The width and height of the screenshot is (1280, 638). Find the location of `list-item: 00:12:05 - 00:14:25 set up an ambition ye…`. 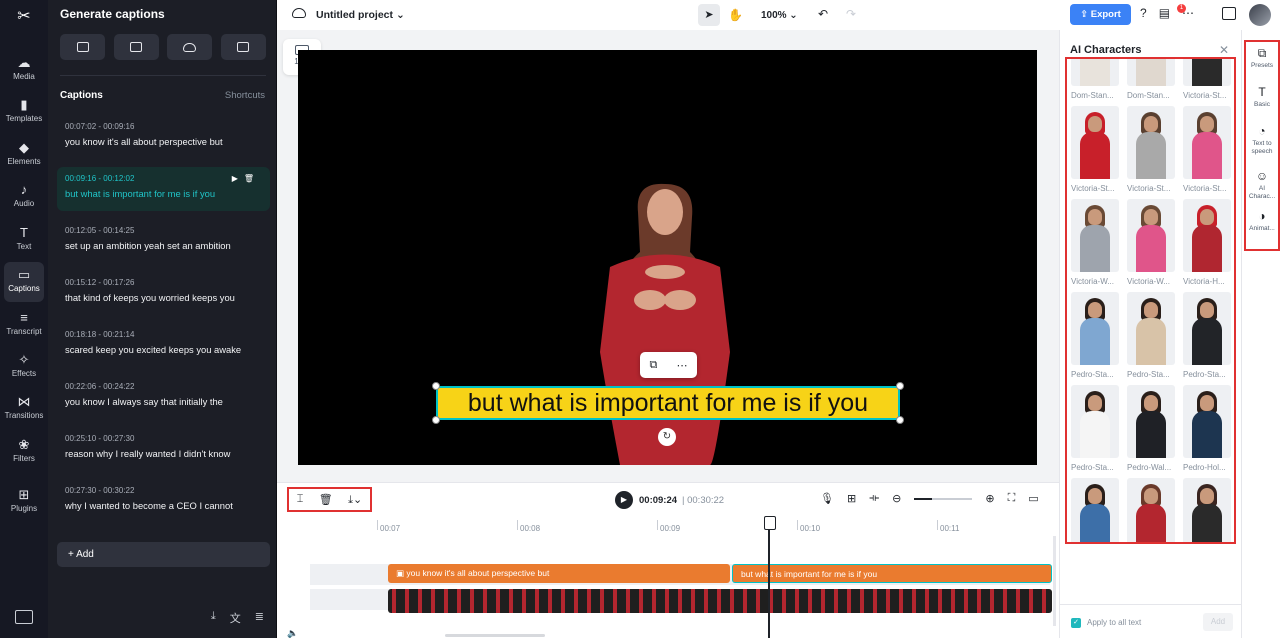

list-item: 00:12:05 - 00:14:25 set up an ambition ye… is located at coordinates (163, 241).